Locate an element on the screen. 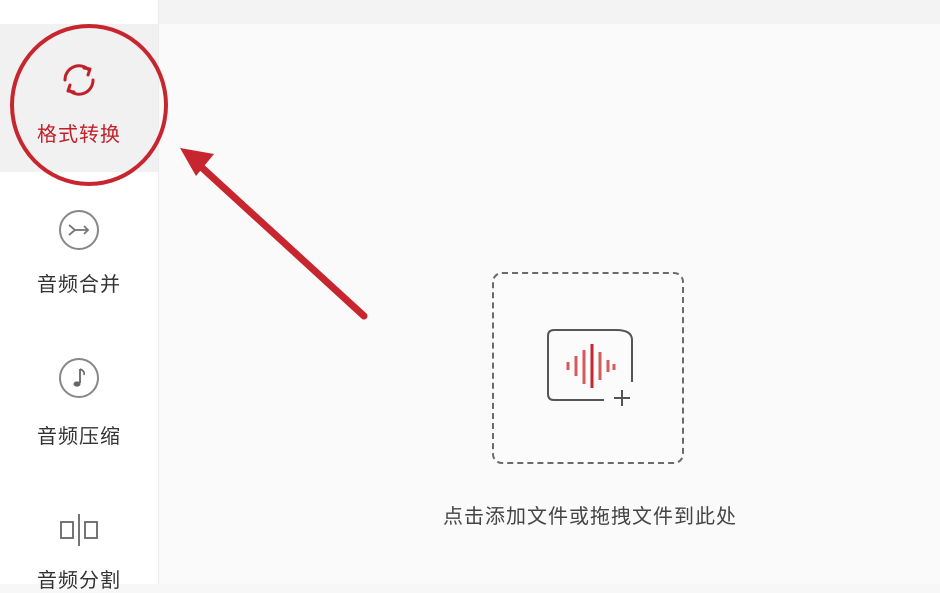  sidebar-item-format-convert: 格式转换 is located at coordinates (79, 98).